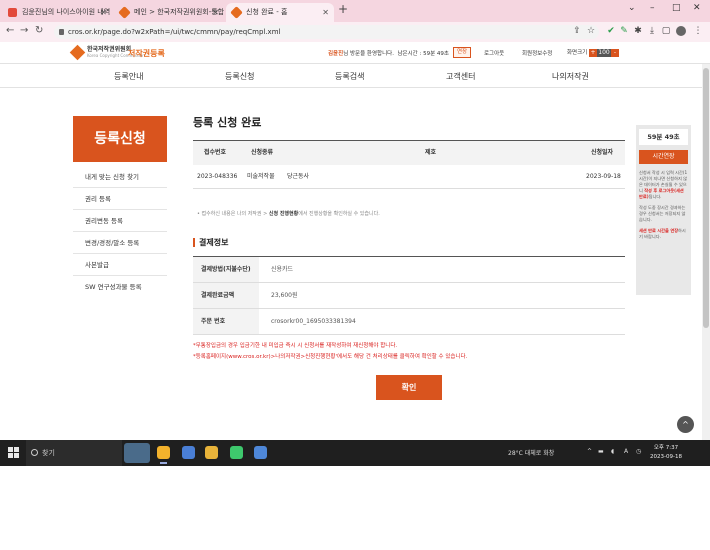 This screenshot has width=710, height=550. I want to click on site-title: 저작권등록, so click(146, 53).